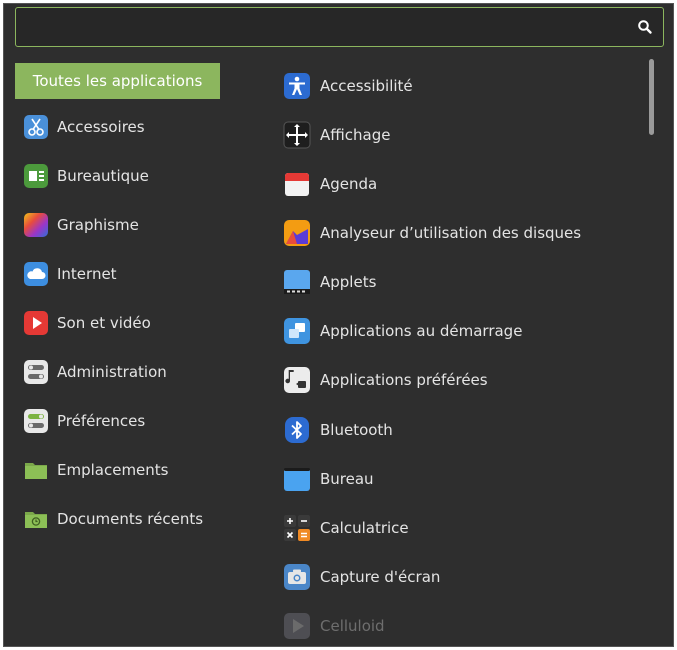 This screenshot has height=650, width=677. What do you see at coordinates (36, 470) in the screenshot?
I see `folder-icon` at bounding box center [36, 470].